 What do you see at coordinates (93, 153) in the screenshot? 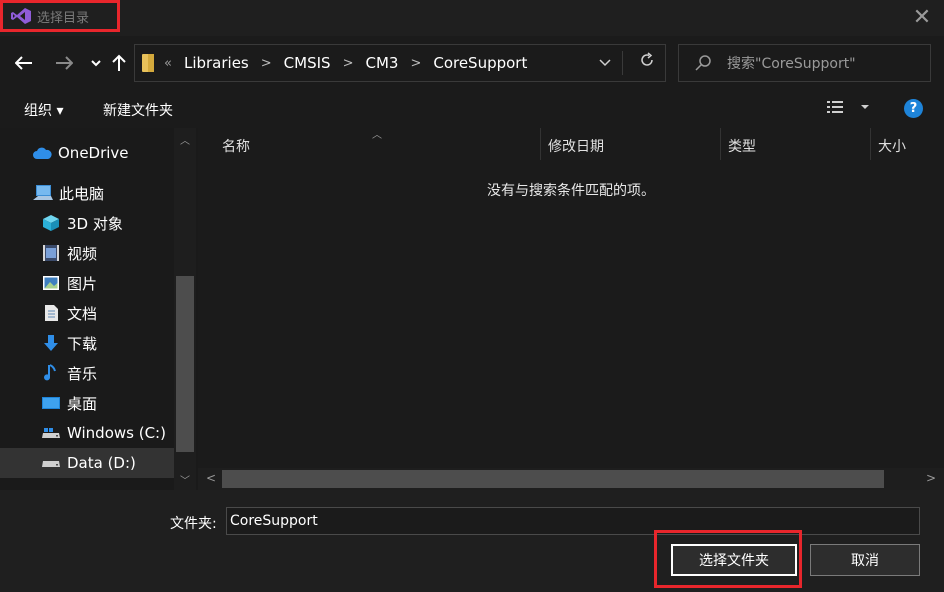
I see `sidebar-item-label: OneDrive` at bounding box center [93, 153].